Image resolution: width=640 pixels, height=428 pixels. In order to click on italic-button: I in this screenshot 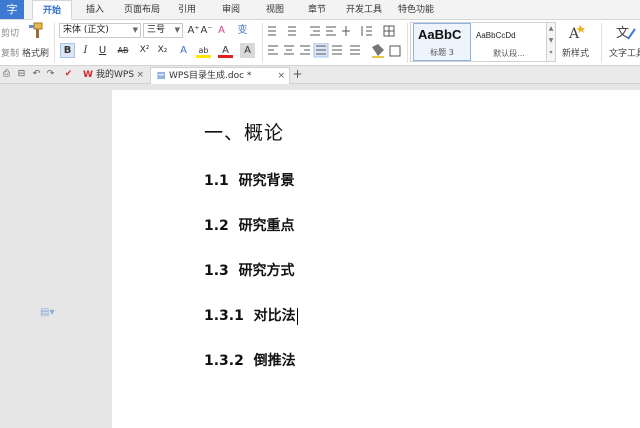, I will do `click(85, 50)`.